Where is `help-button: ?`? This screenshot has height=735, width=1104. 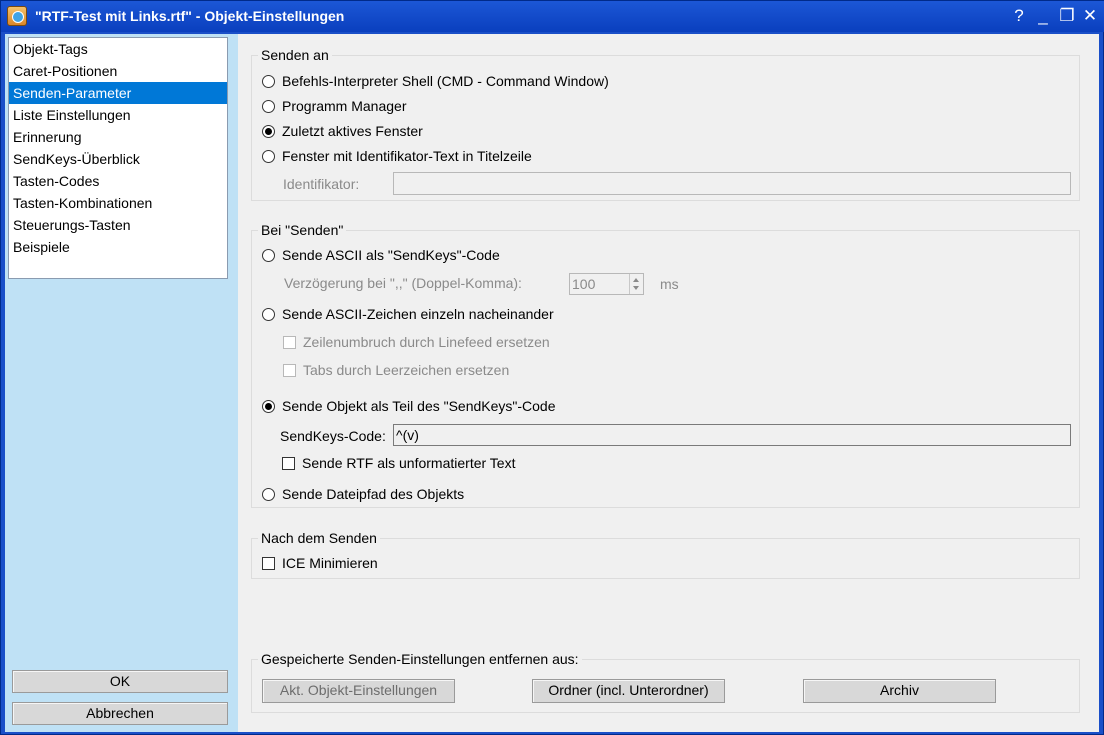 help-button: ? is located at coordinates (1019, 16).